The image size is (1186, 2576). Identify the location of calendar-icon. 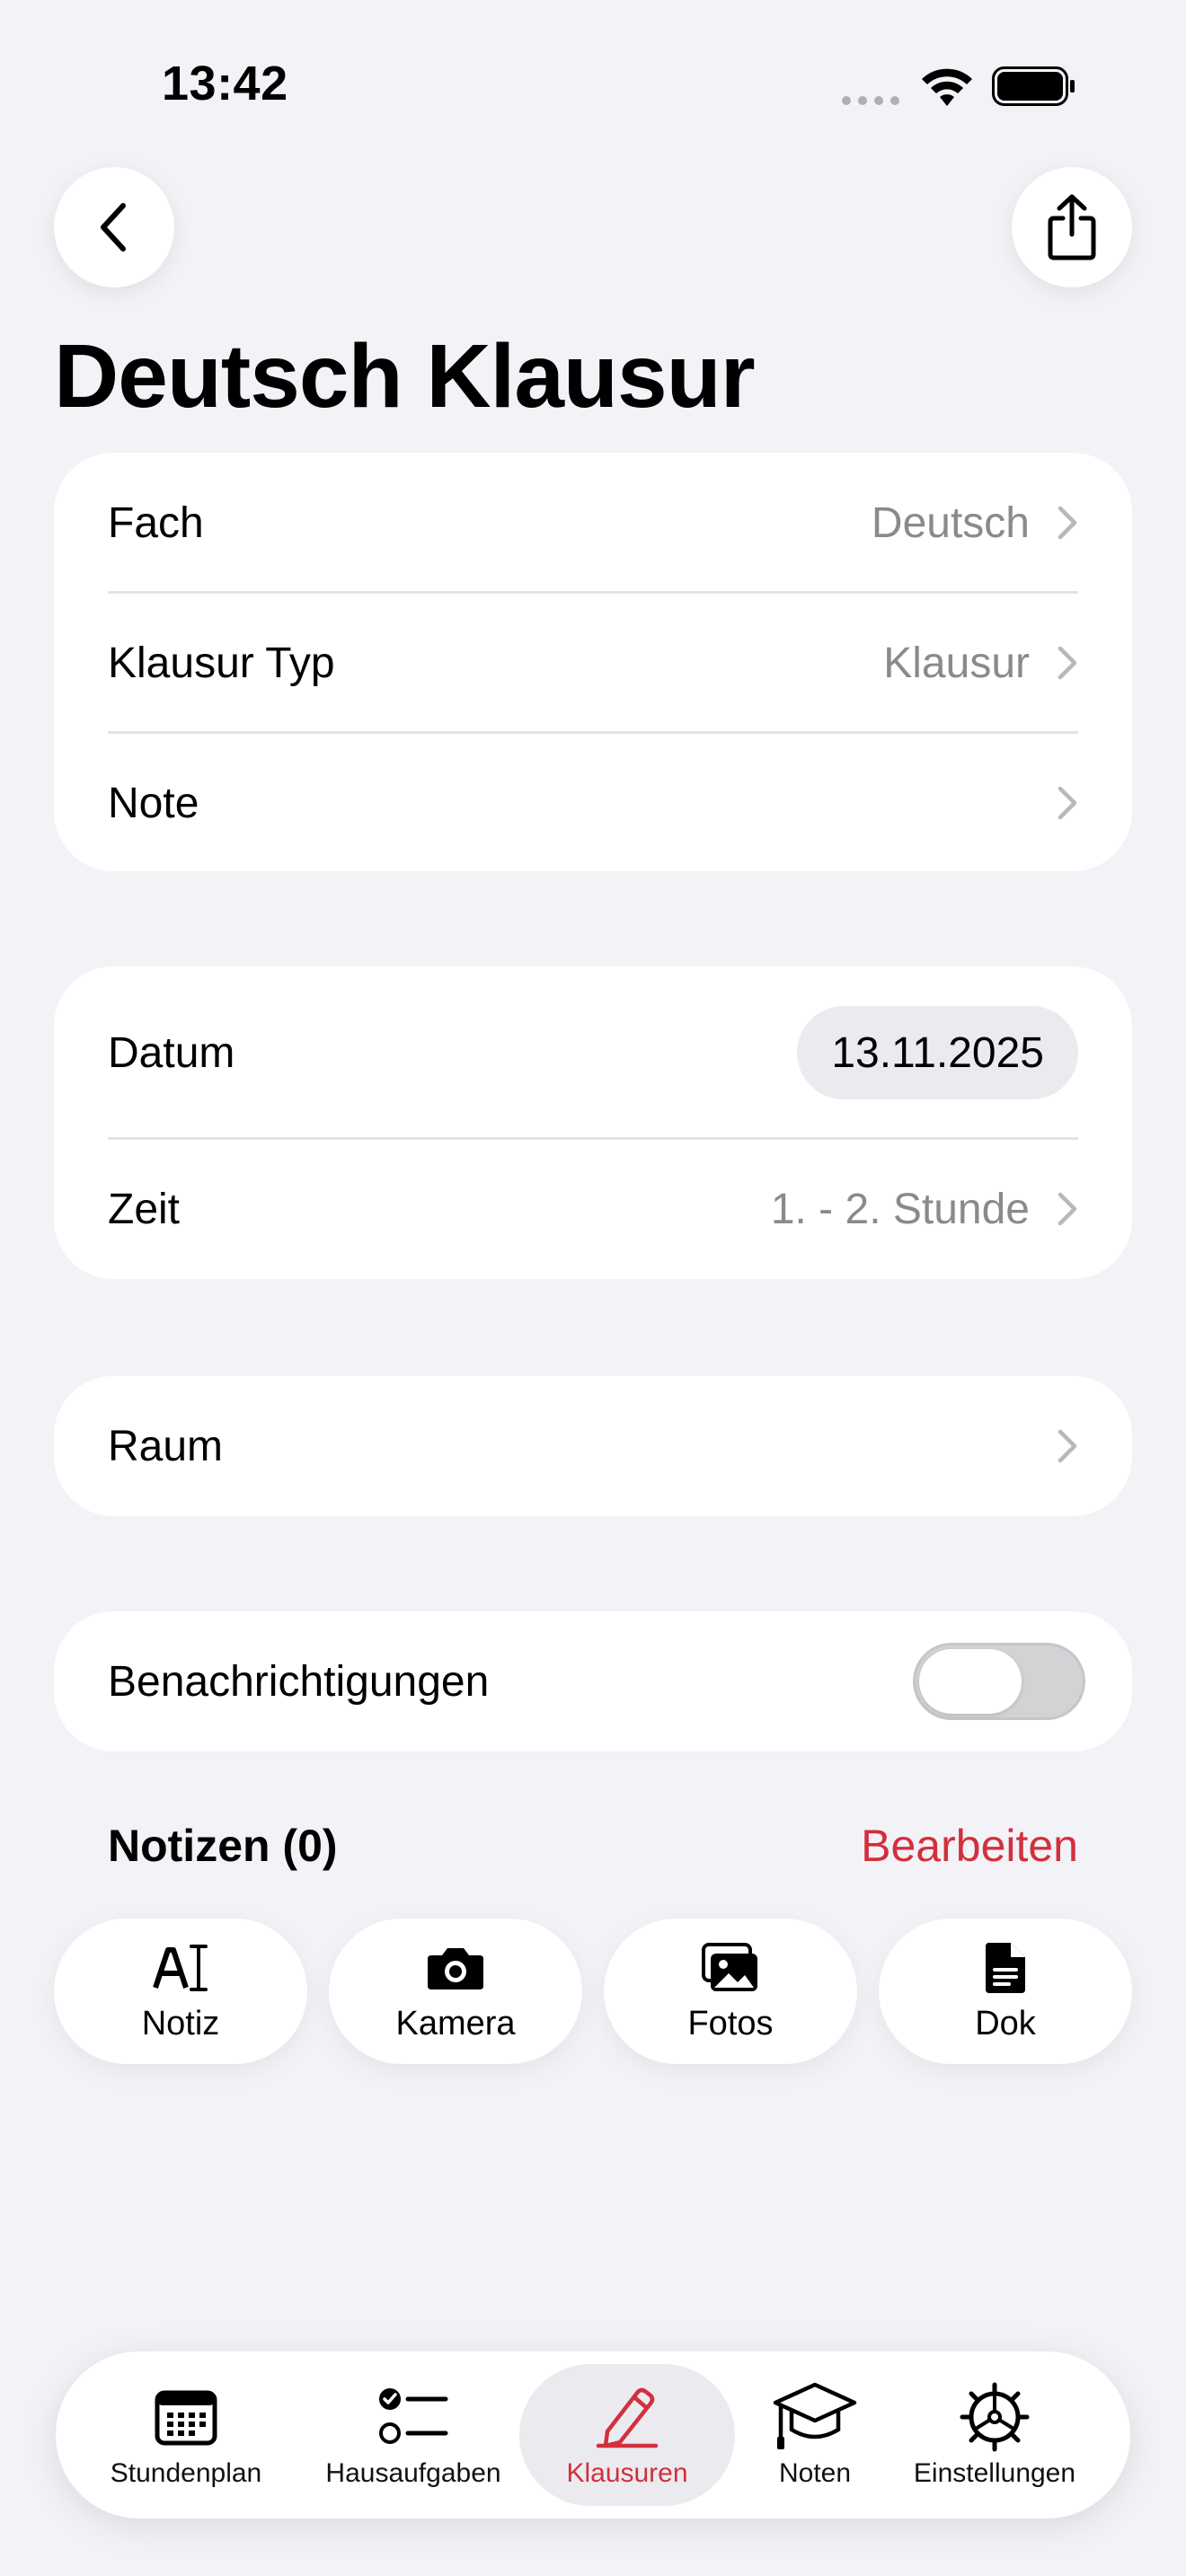
(186, 2418).